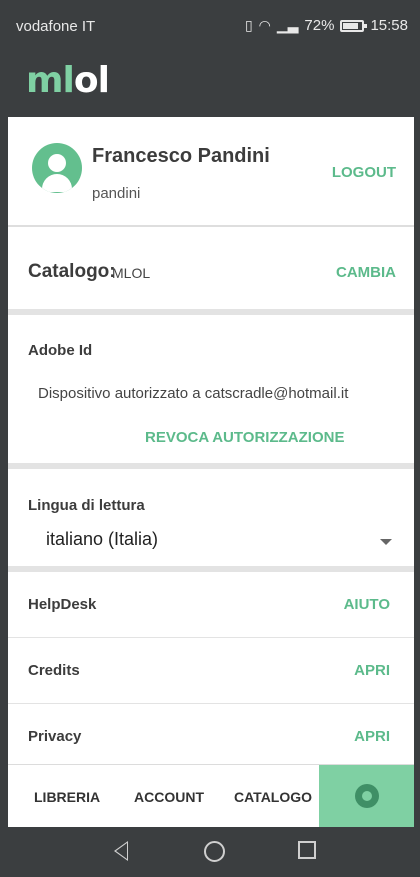 Image resolution: width=420 pixels, height=877 pixels. Describe the element at coordinates (211, 671) in the screenshot. I see `credits-row: Credits APRI` at that location.